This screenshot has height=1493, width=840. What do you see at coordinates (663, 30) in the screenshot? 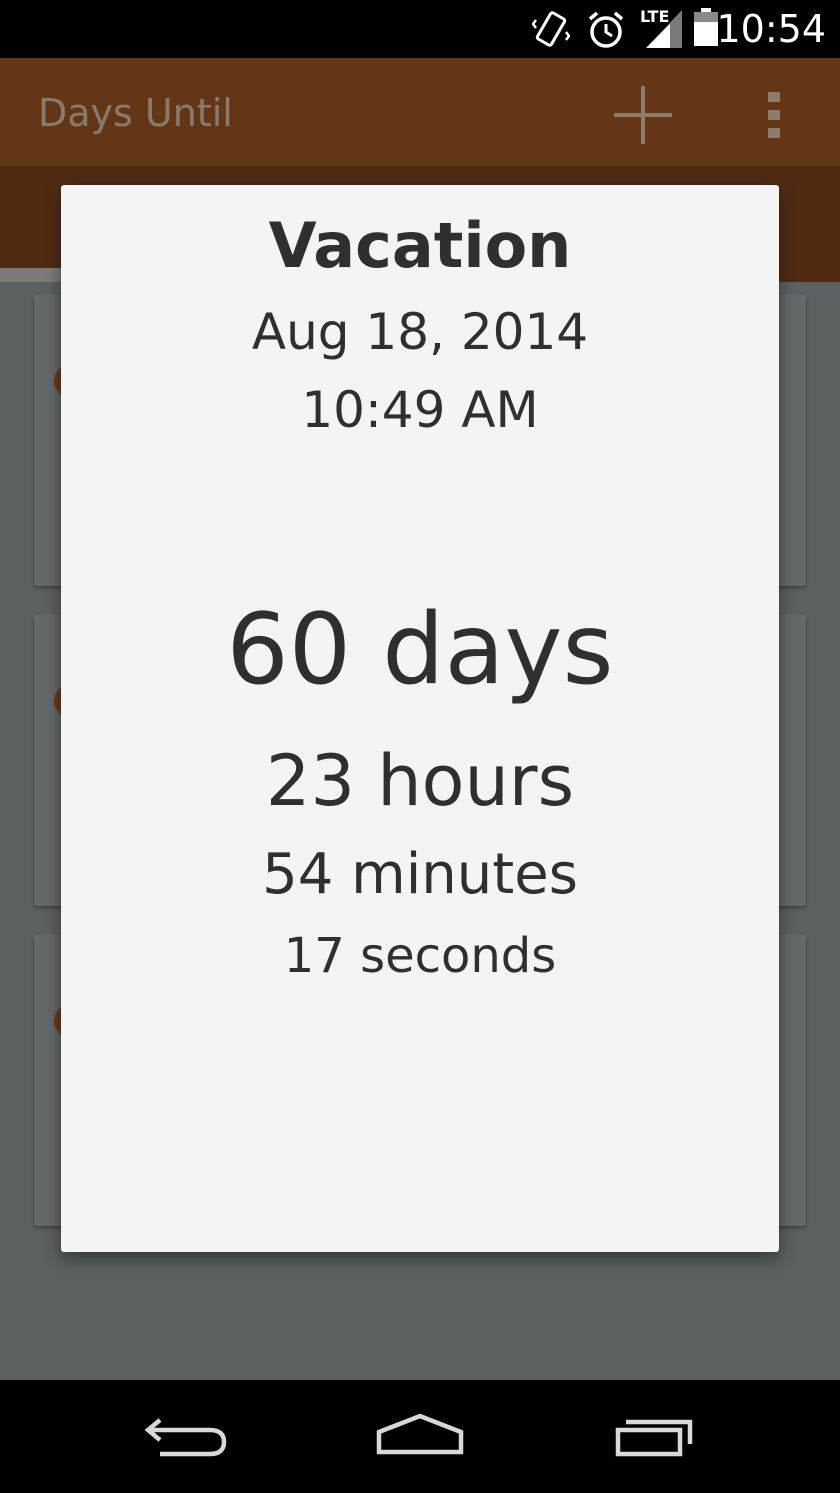
I see `lte-signal-icon: LTE` at bounding box center [663, 30].